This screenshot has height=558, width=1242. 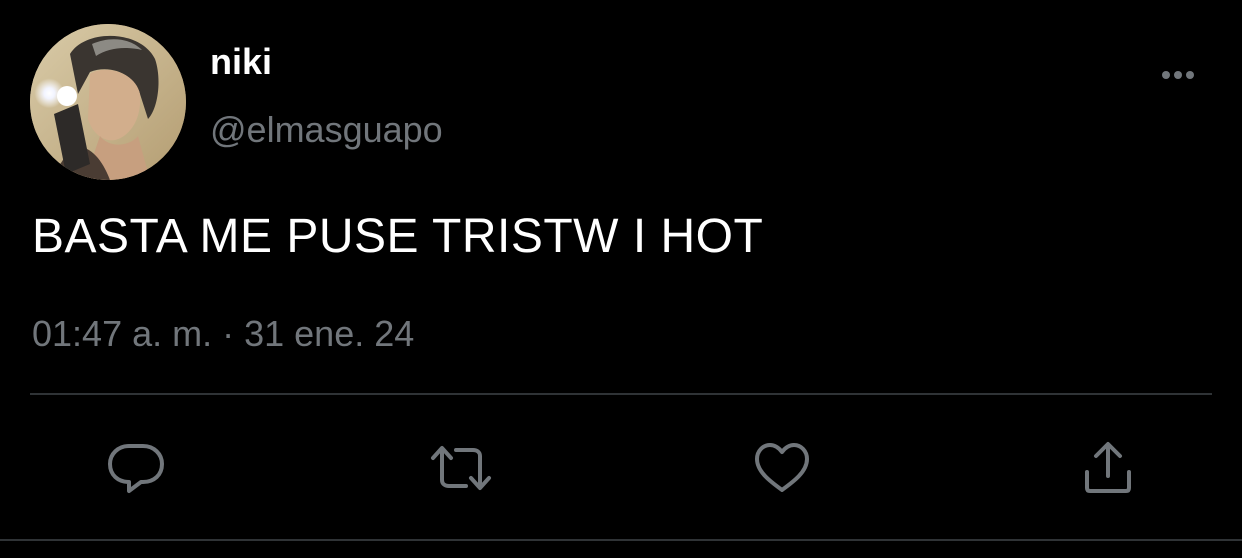 I want to click on tweet-timestamp: 01:47 a. m. · 31 ene. 24, so click(x=223, y=334).